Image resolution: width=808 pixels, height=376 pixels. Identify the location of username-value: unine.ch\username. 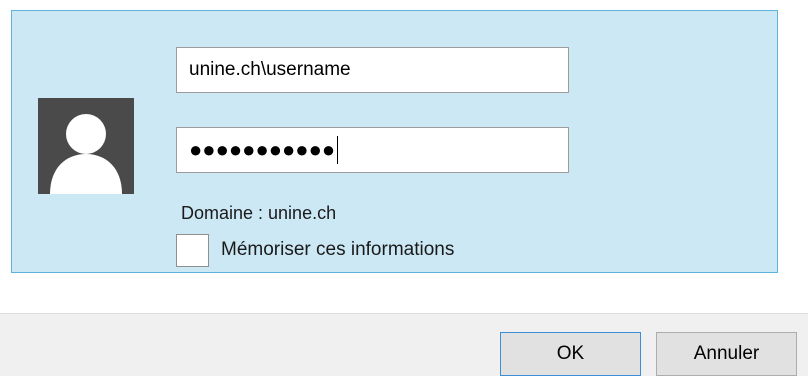
(270, 69).